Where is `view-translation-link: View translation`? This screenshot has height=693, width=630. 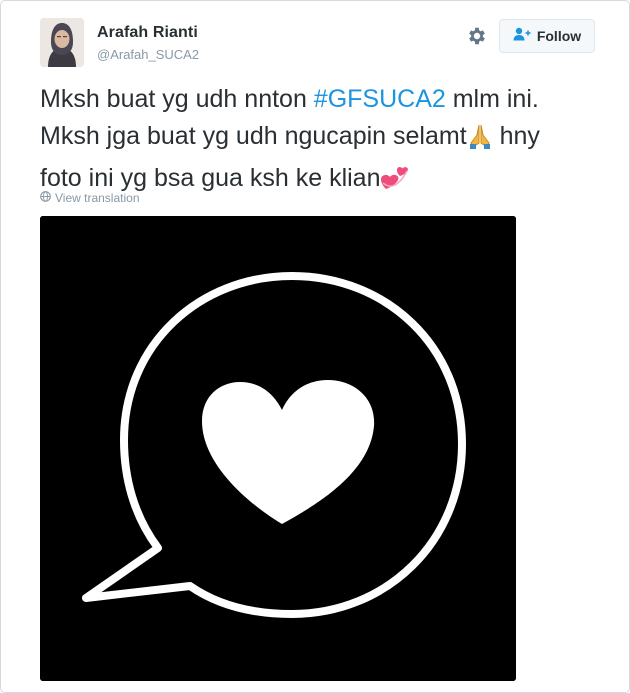
view-translation-link: View translation is located at coordinates (90, 198).